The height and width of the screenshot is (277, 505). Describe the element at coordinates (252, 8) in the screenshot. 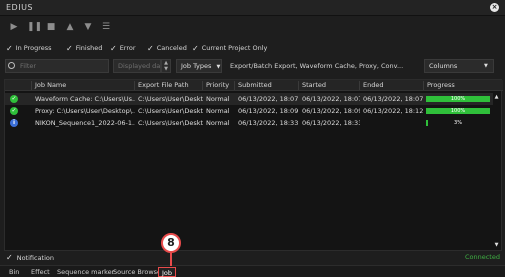

I see `title-bar: EDIUS ×` at that location.